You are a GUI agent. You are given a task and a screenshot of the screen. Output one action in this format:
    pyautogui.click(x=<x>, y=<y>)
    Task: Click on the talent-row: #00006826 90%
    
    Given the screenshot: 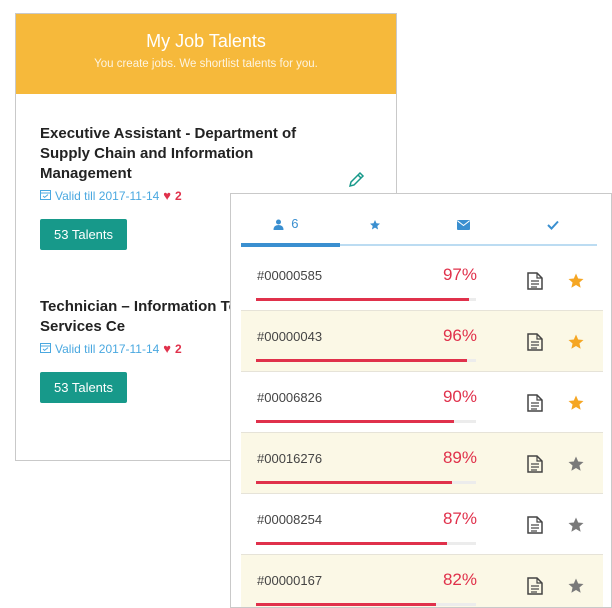 What is the action you would take?
    pyautogui.click(x=422, y=402)
    